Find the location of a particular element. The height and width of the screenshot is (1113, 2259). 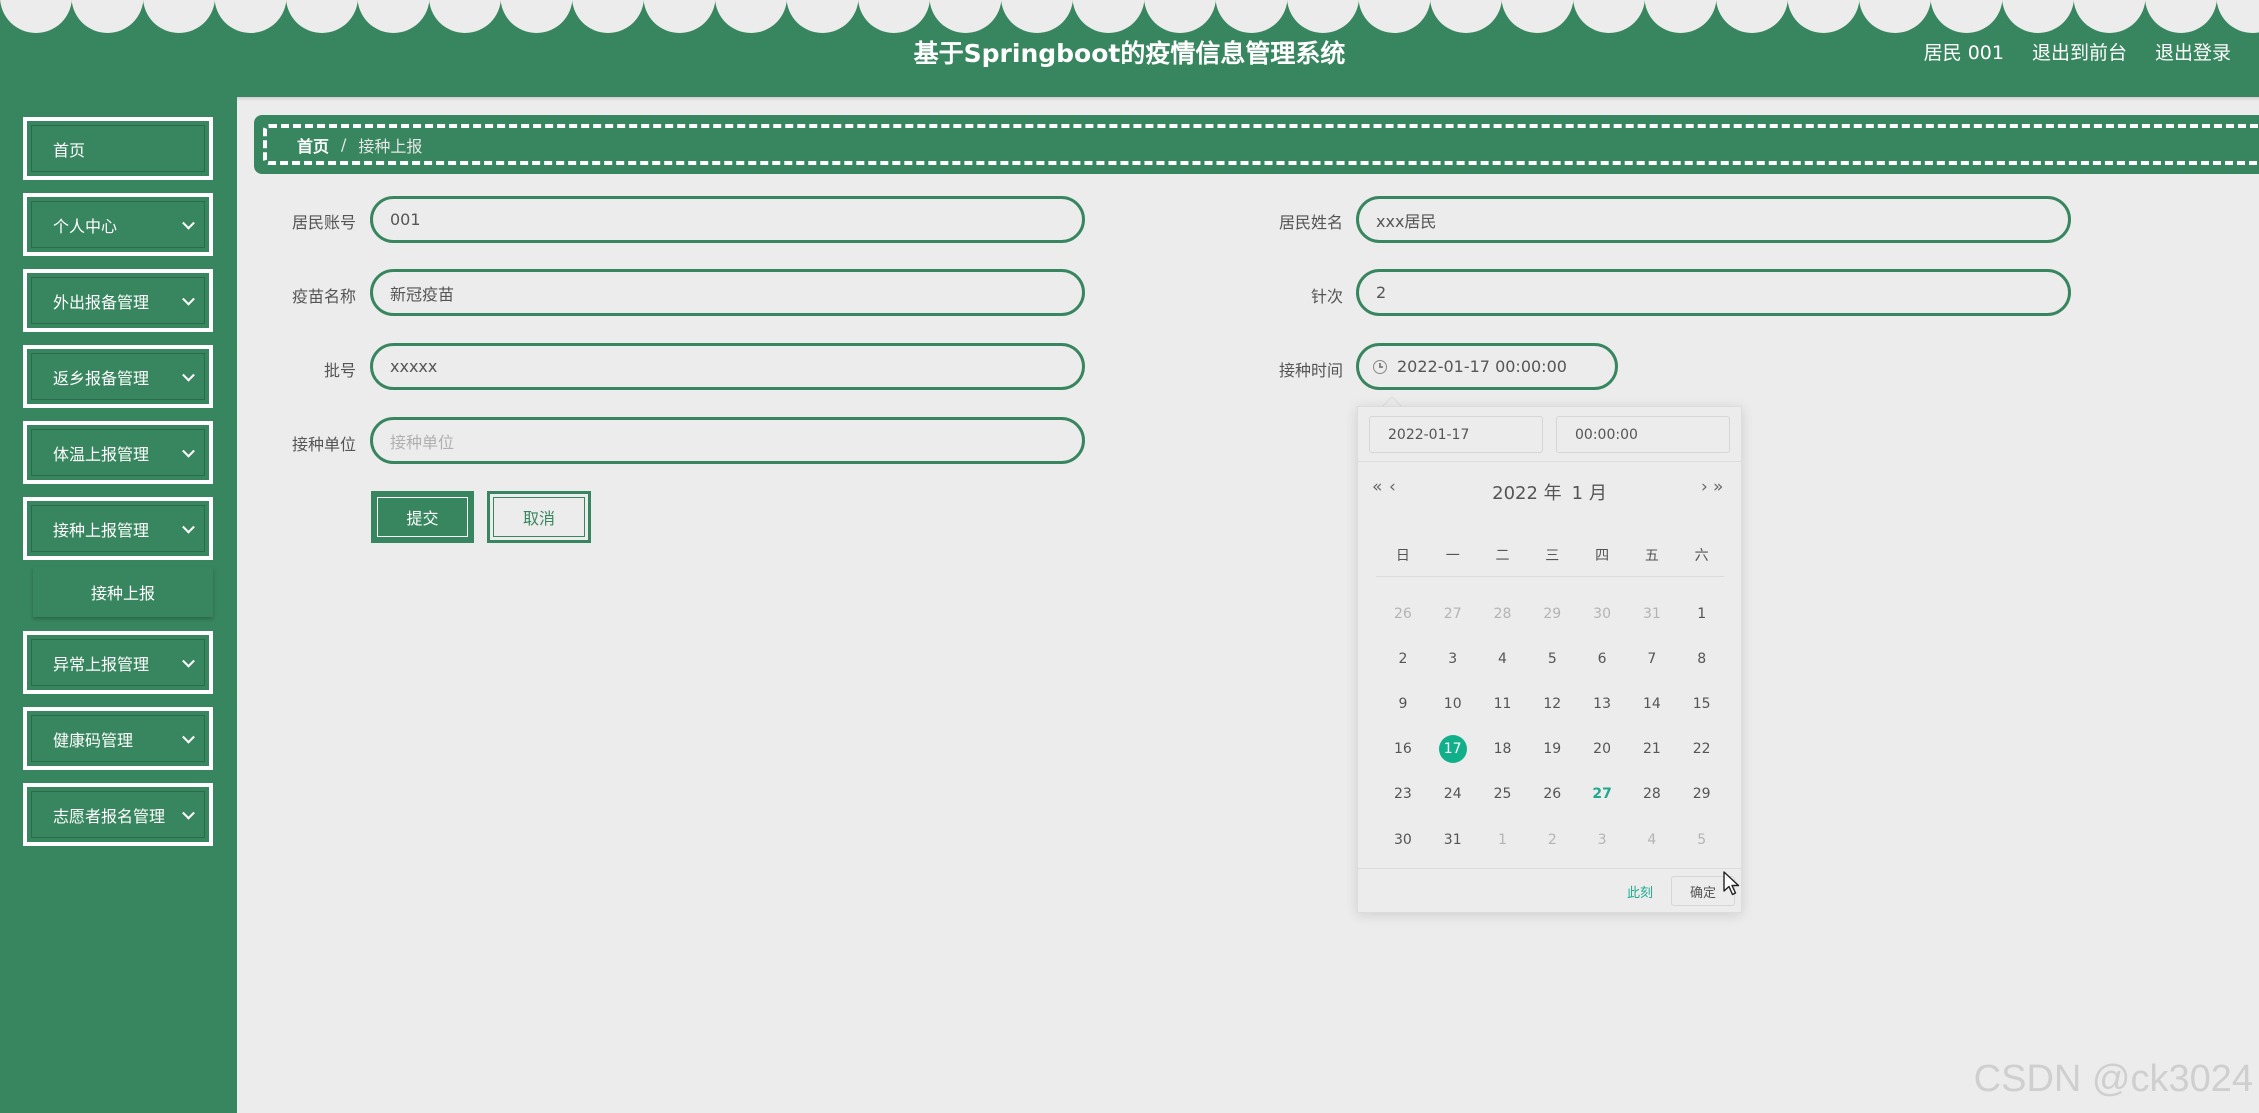

back-to-front-link: 退出到前台 is located at coordinates (2079, 51).